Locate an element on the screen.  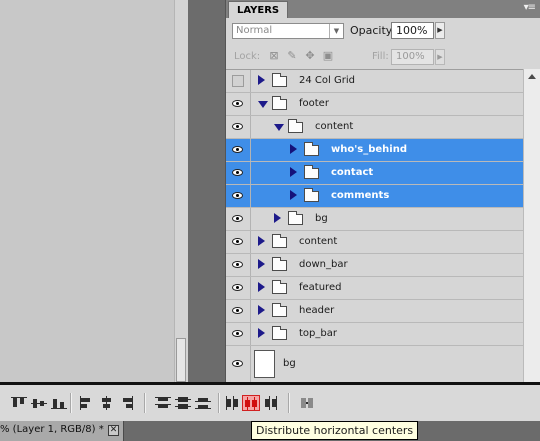
layer-row: who's_behind is located at coordinates (374, 150).